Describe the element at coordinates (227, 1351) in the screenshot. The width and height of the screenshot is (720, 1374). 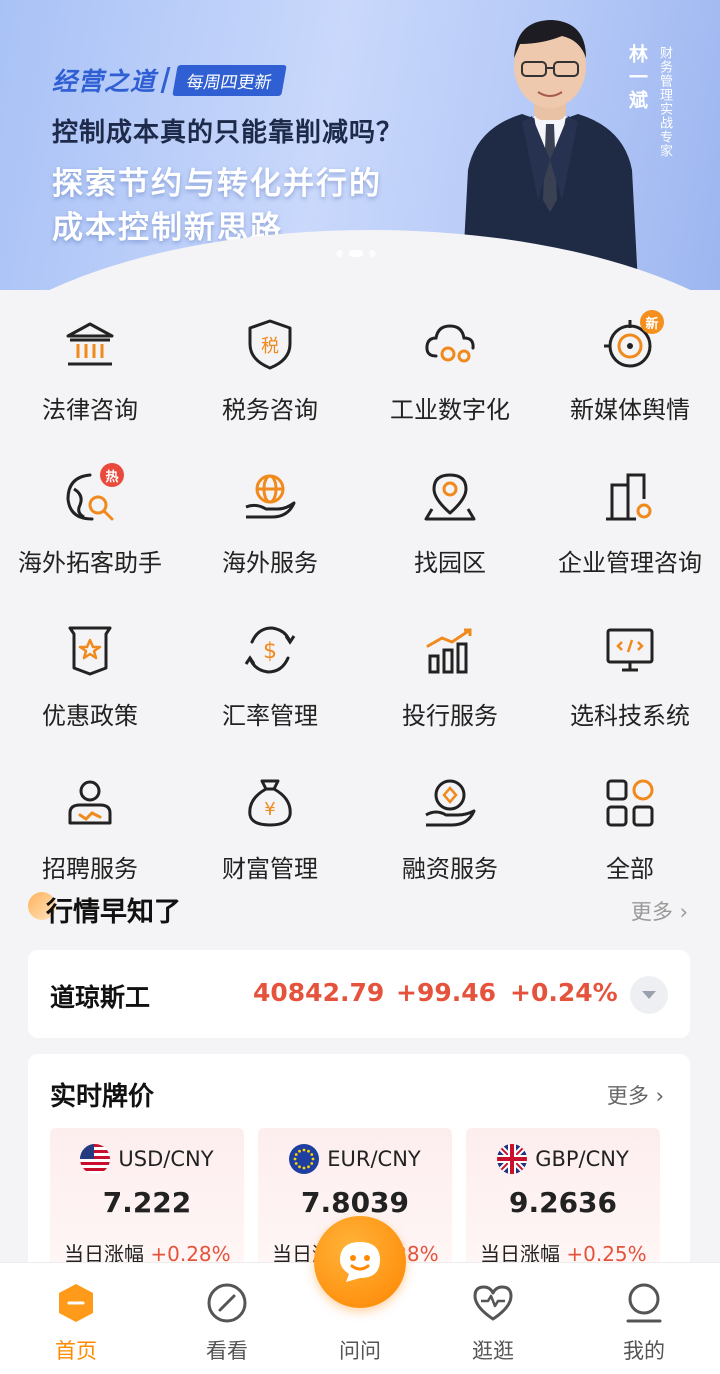
I see `tab-label: 看看` at that location.